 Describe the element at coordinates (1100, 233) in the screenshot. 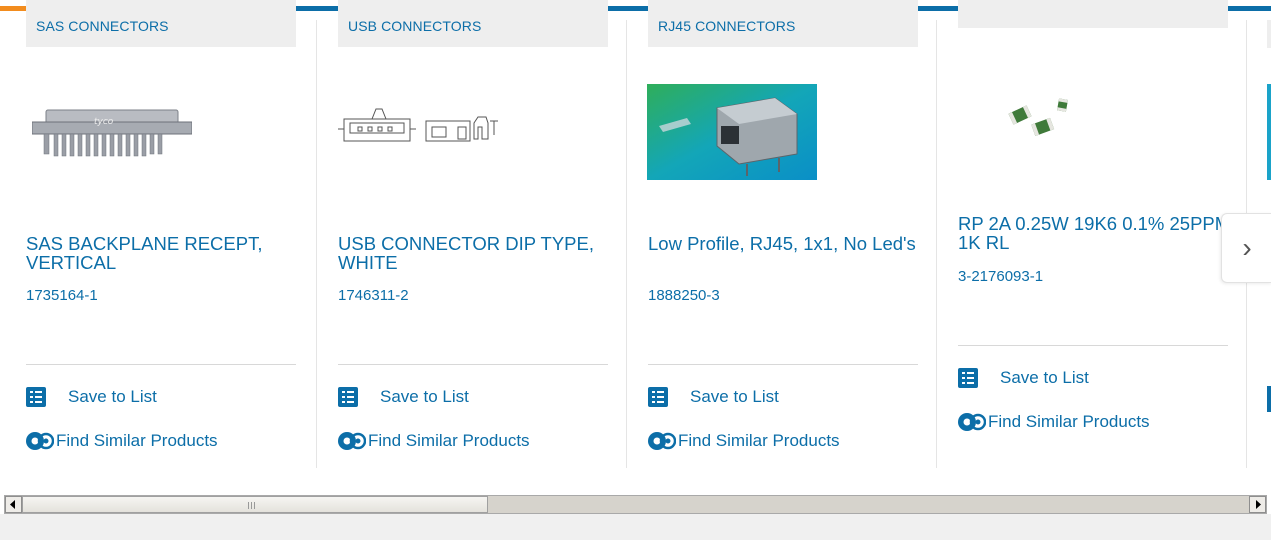

I see `product-title-link: RP 2A 0.25W 19K6 0.1% 25PPM 1K RL` at that location.